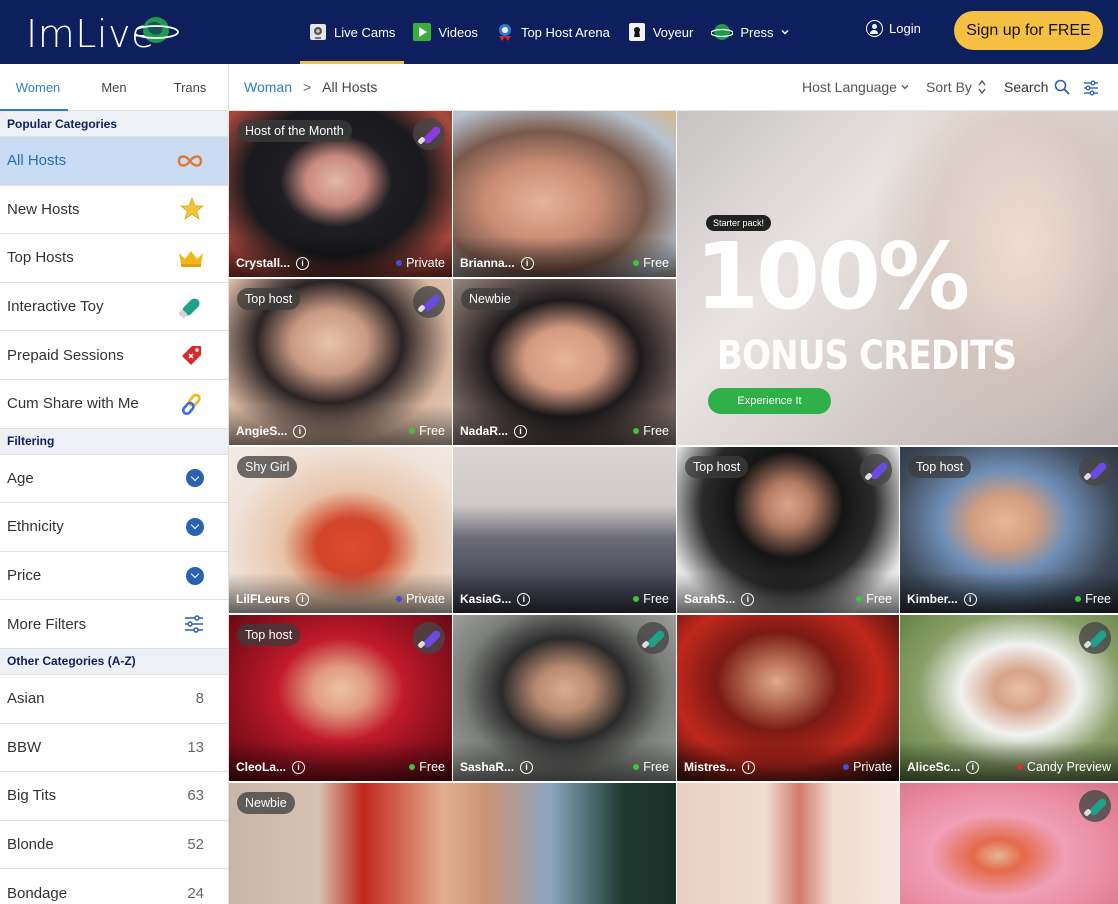 This screenshot has height=904, width=1118. I want to click on host-card: Top host AngieS... i Free, so click(340, 362).